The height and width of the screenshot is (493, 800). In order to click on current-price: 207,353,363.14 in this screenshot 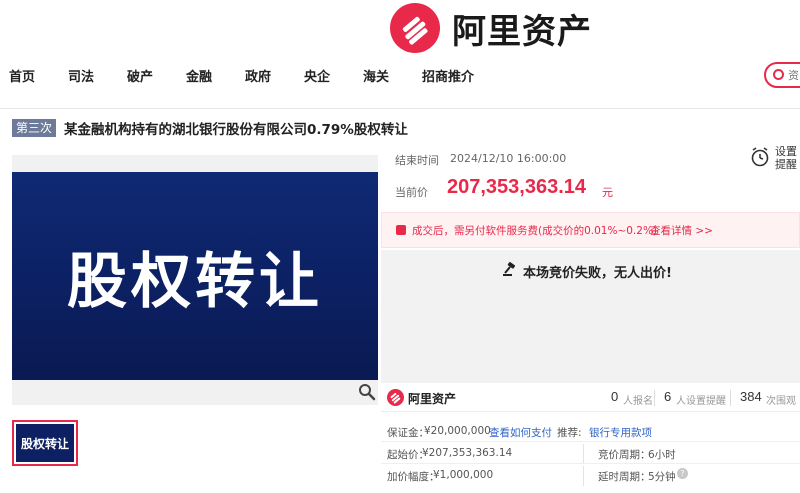, I will do `click(517, 187)`.